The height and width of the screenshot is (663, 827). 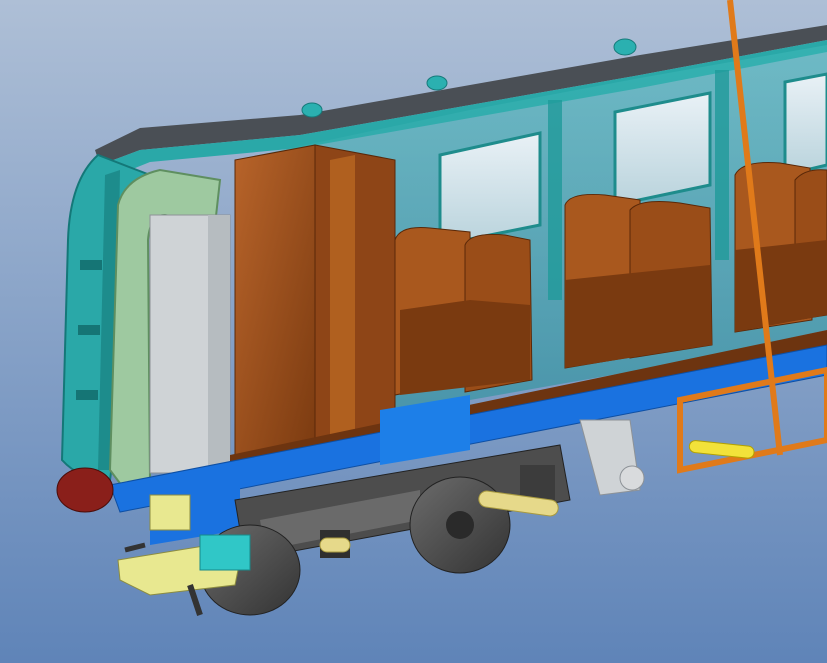 What do you see at coordinates (85, 490) in the screenshot?
I see `buffer` at bounding box center [85, 490].